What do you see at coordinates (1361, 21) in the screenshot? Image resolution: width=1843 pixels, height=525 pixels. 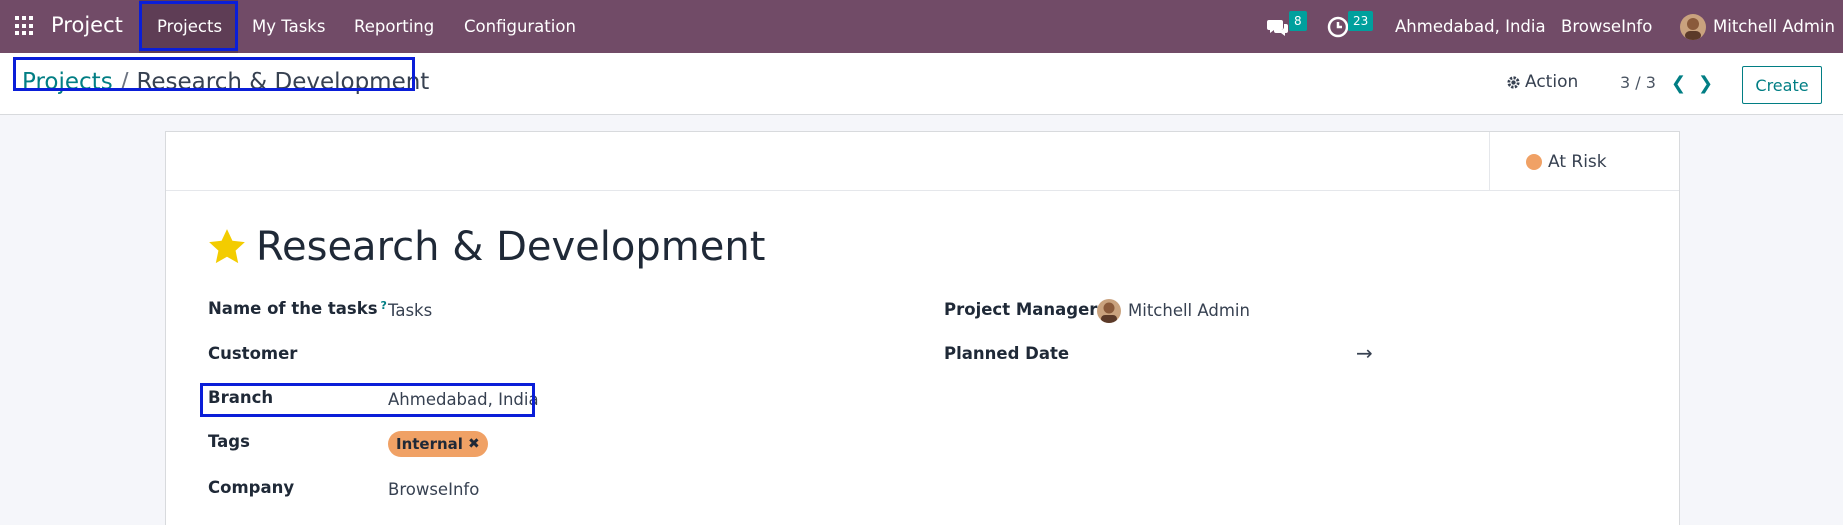 I see `activities-badge: 23` at bounding box center [1361, 21].